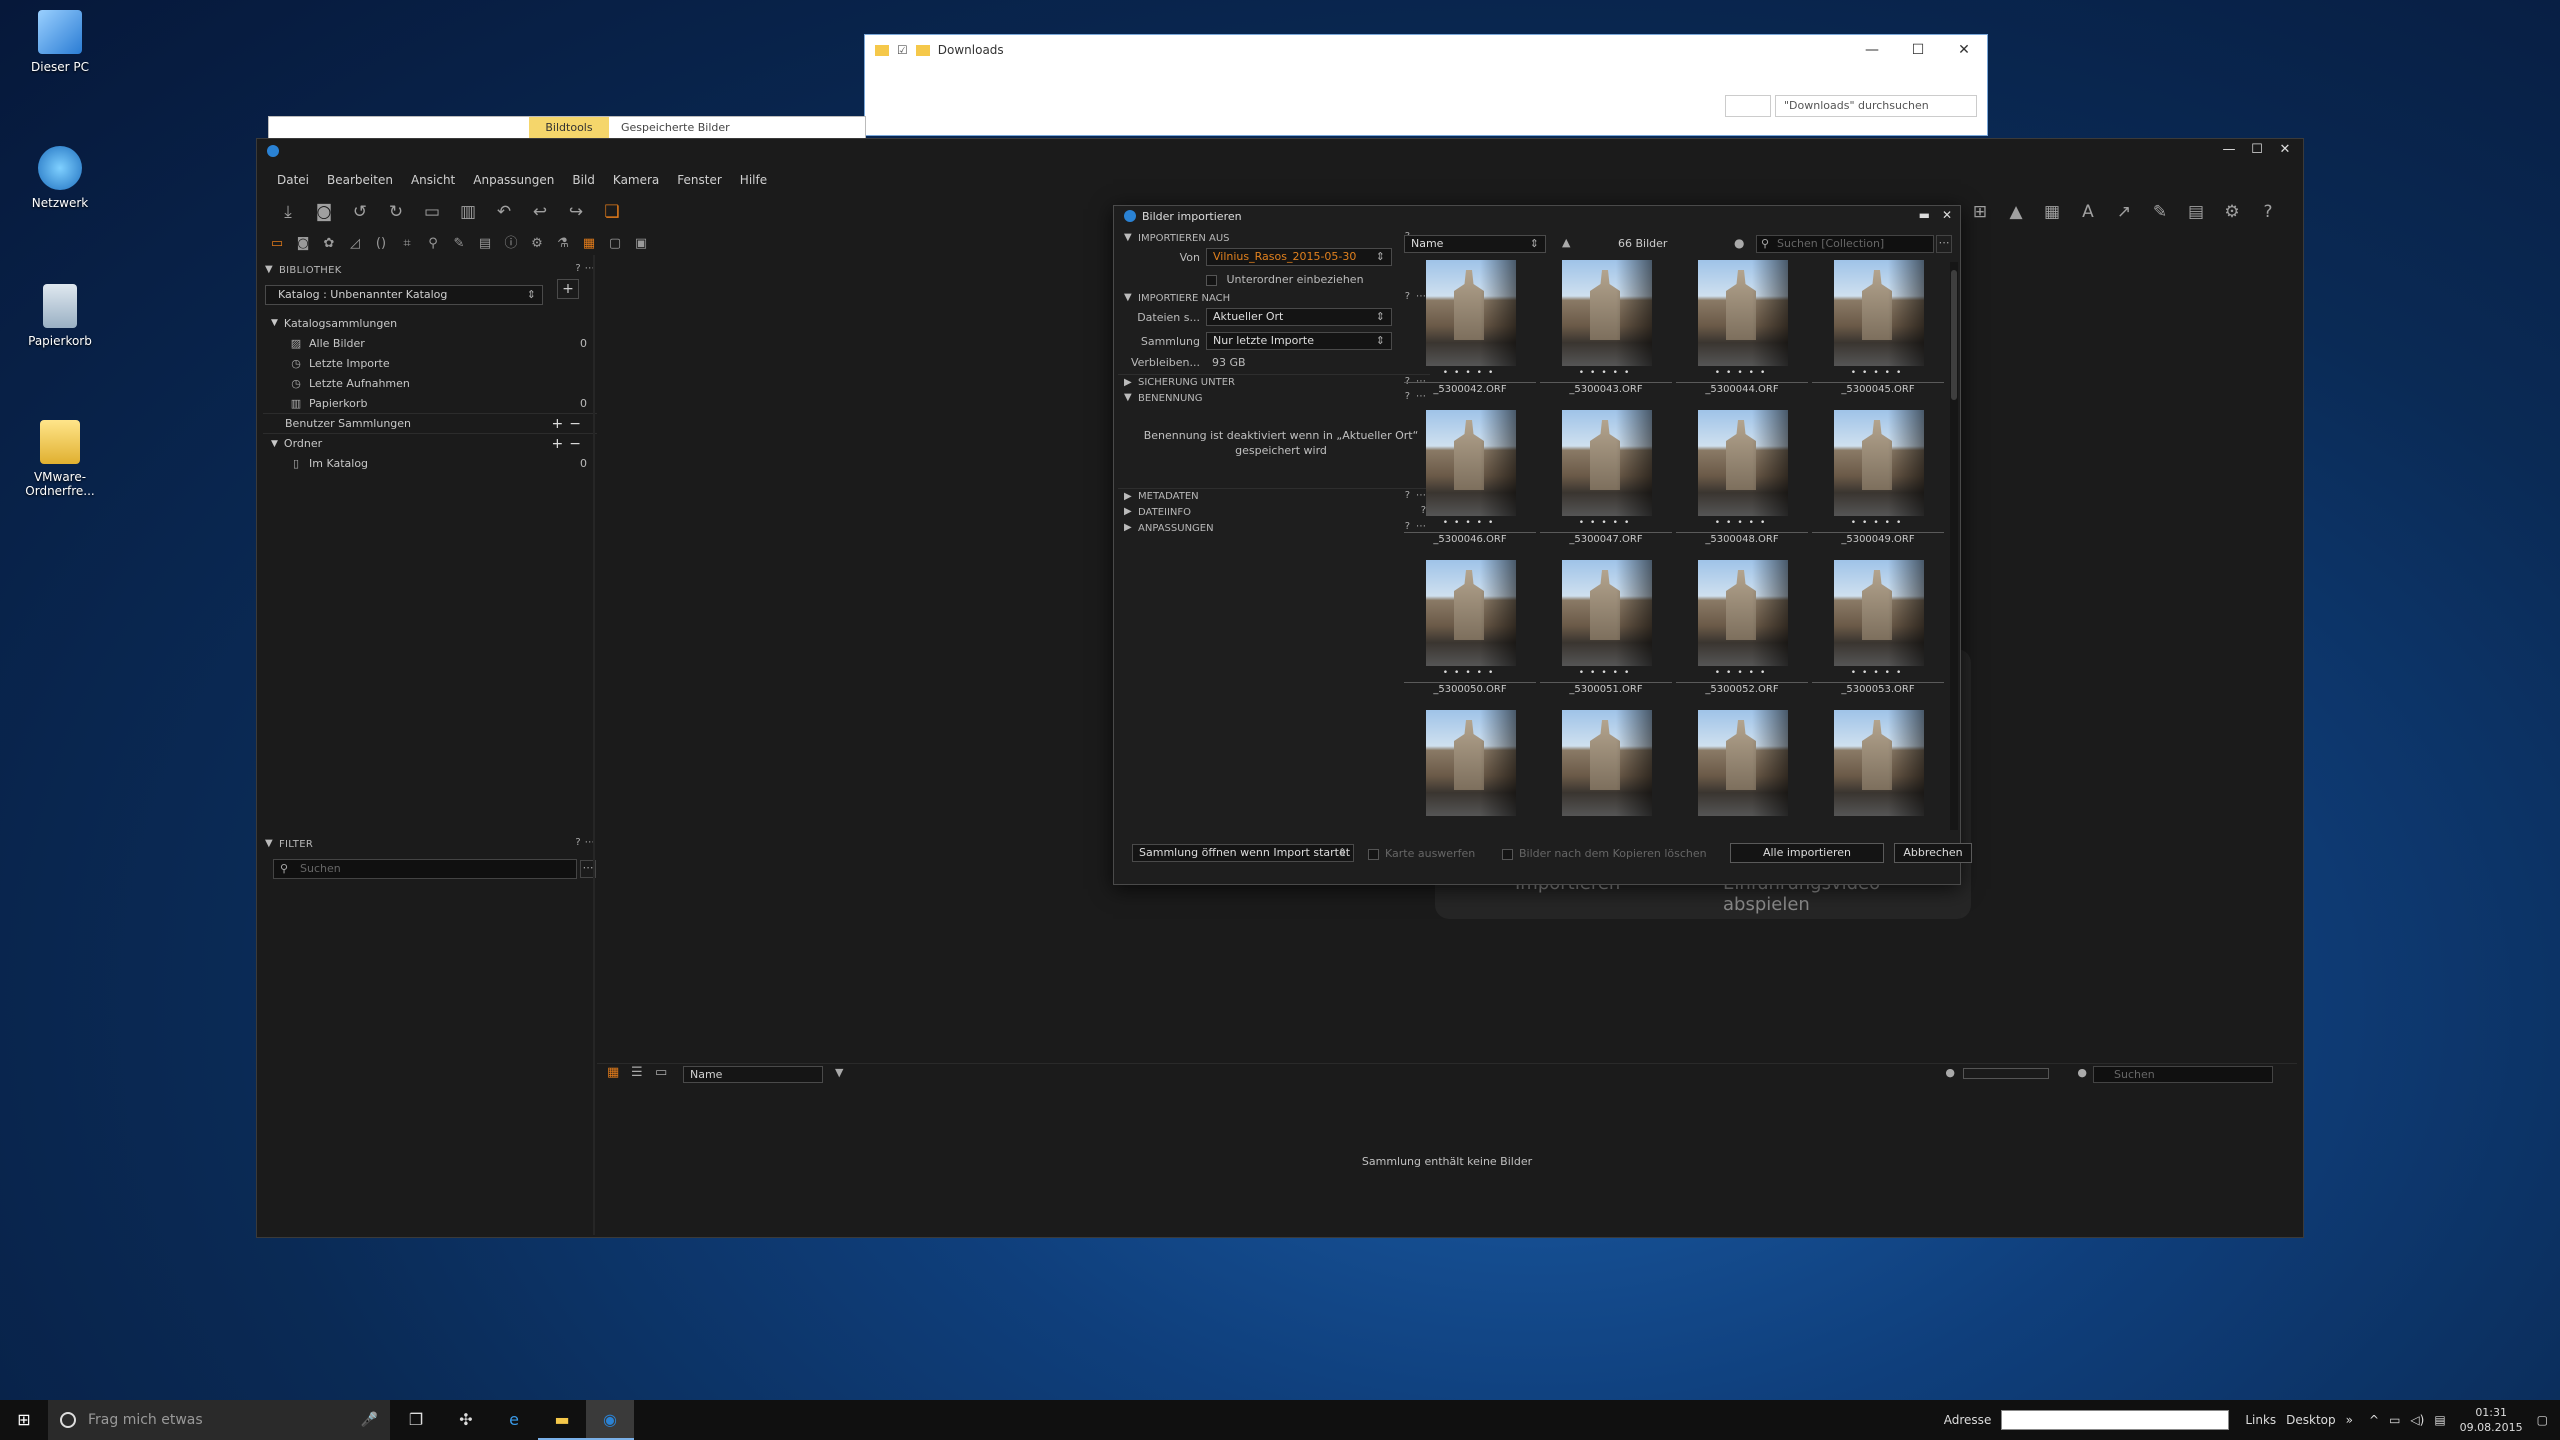 The image size is (2560, 1440). I want to click on open-collection-select: Sammlung öffnen wenn Import startet ⇕, so click(1243, 853).